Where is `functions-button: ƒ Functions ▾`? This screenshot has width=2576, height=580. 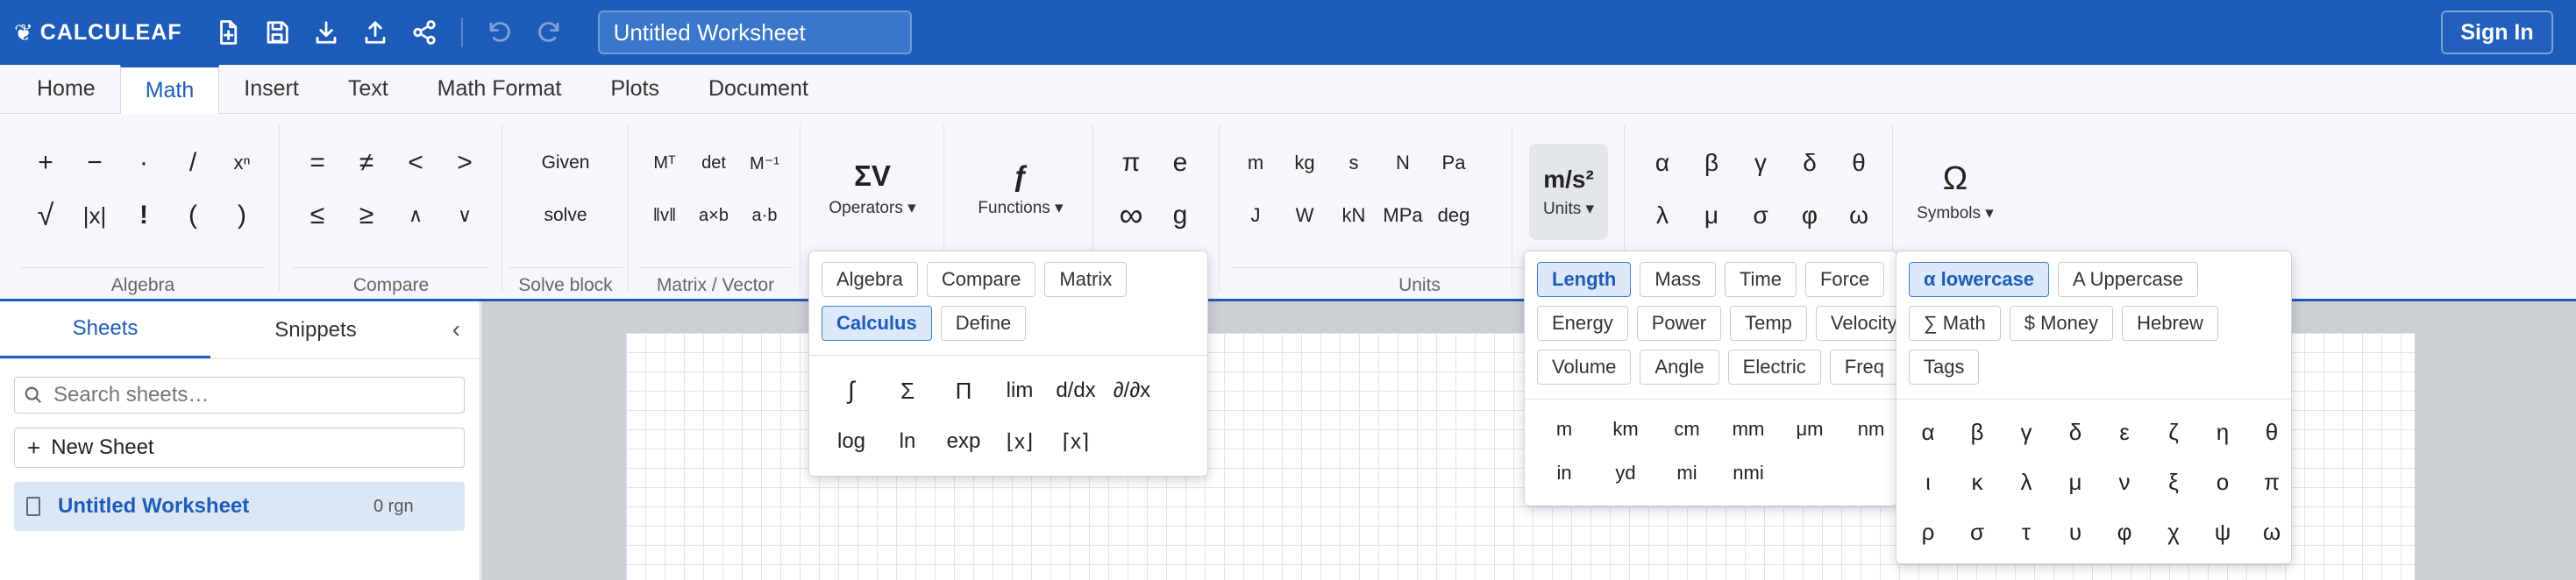
functions-button: ƒ Functions ▾ is located at coordinates (1020, 188).